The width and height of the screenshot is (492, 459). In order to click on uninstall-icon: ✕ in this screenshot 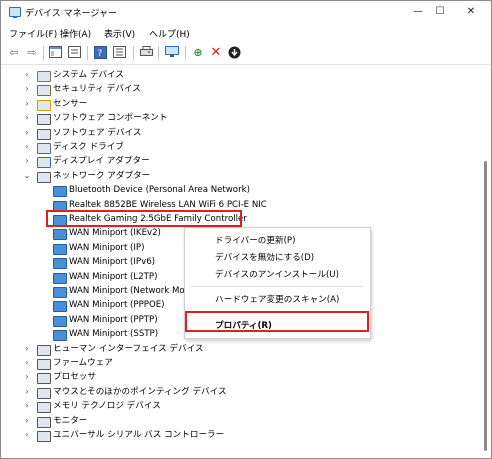, I will do `click(216, 53)`.